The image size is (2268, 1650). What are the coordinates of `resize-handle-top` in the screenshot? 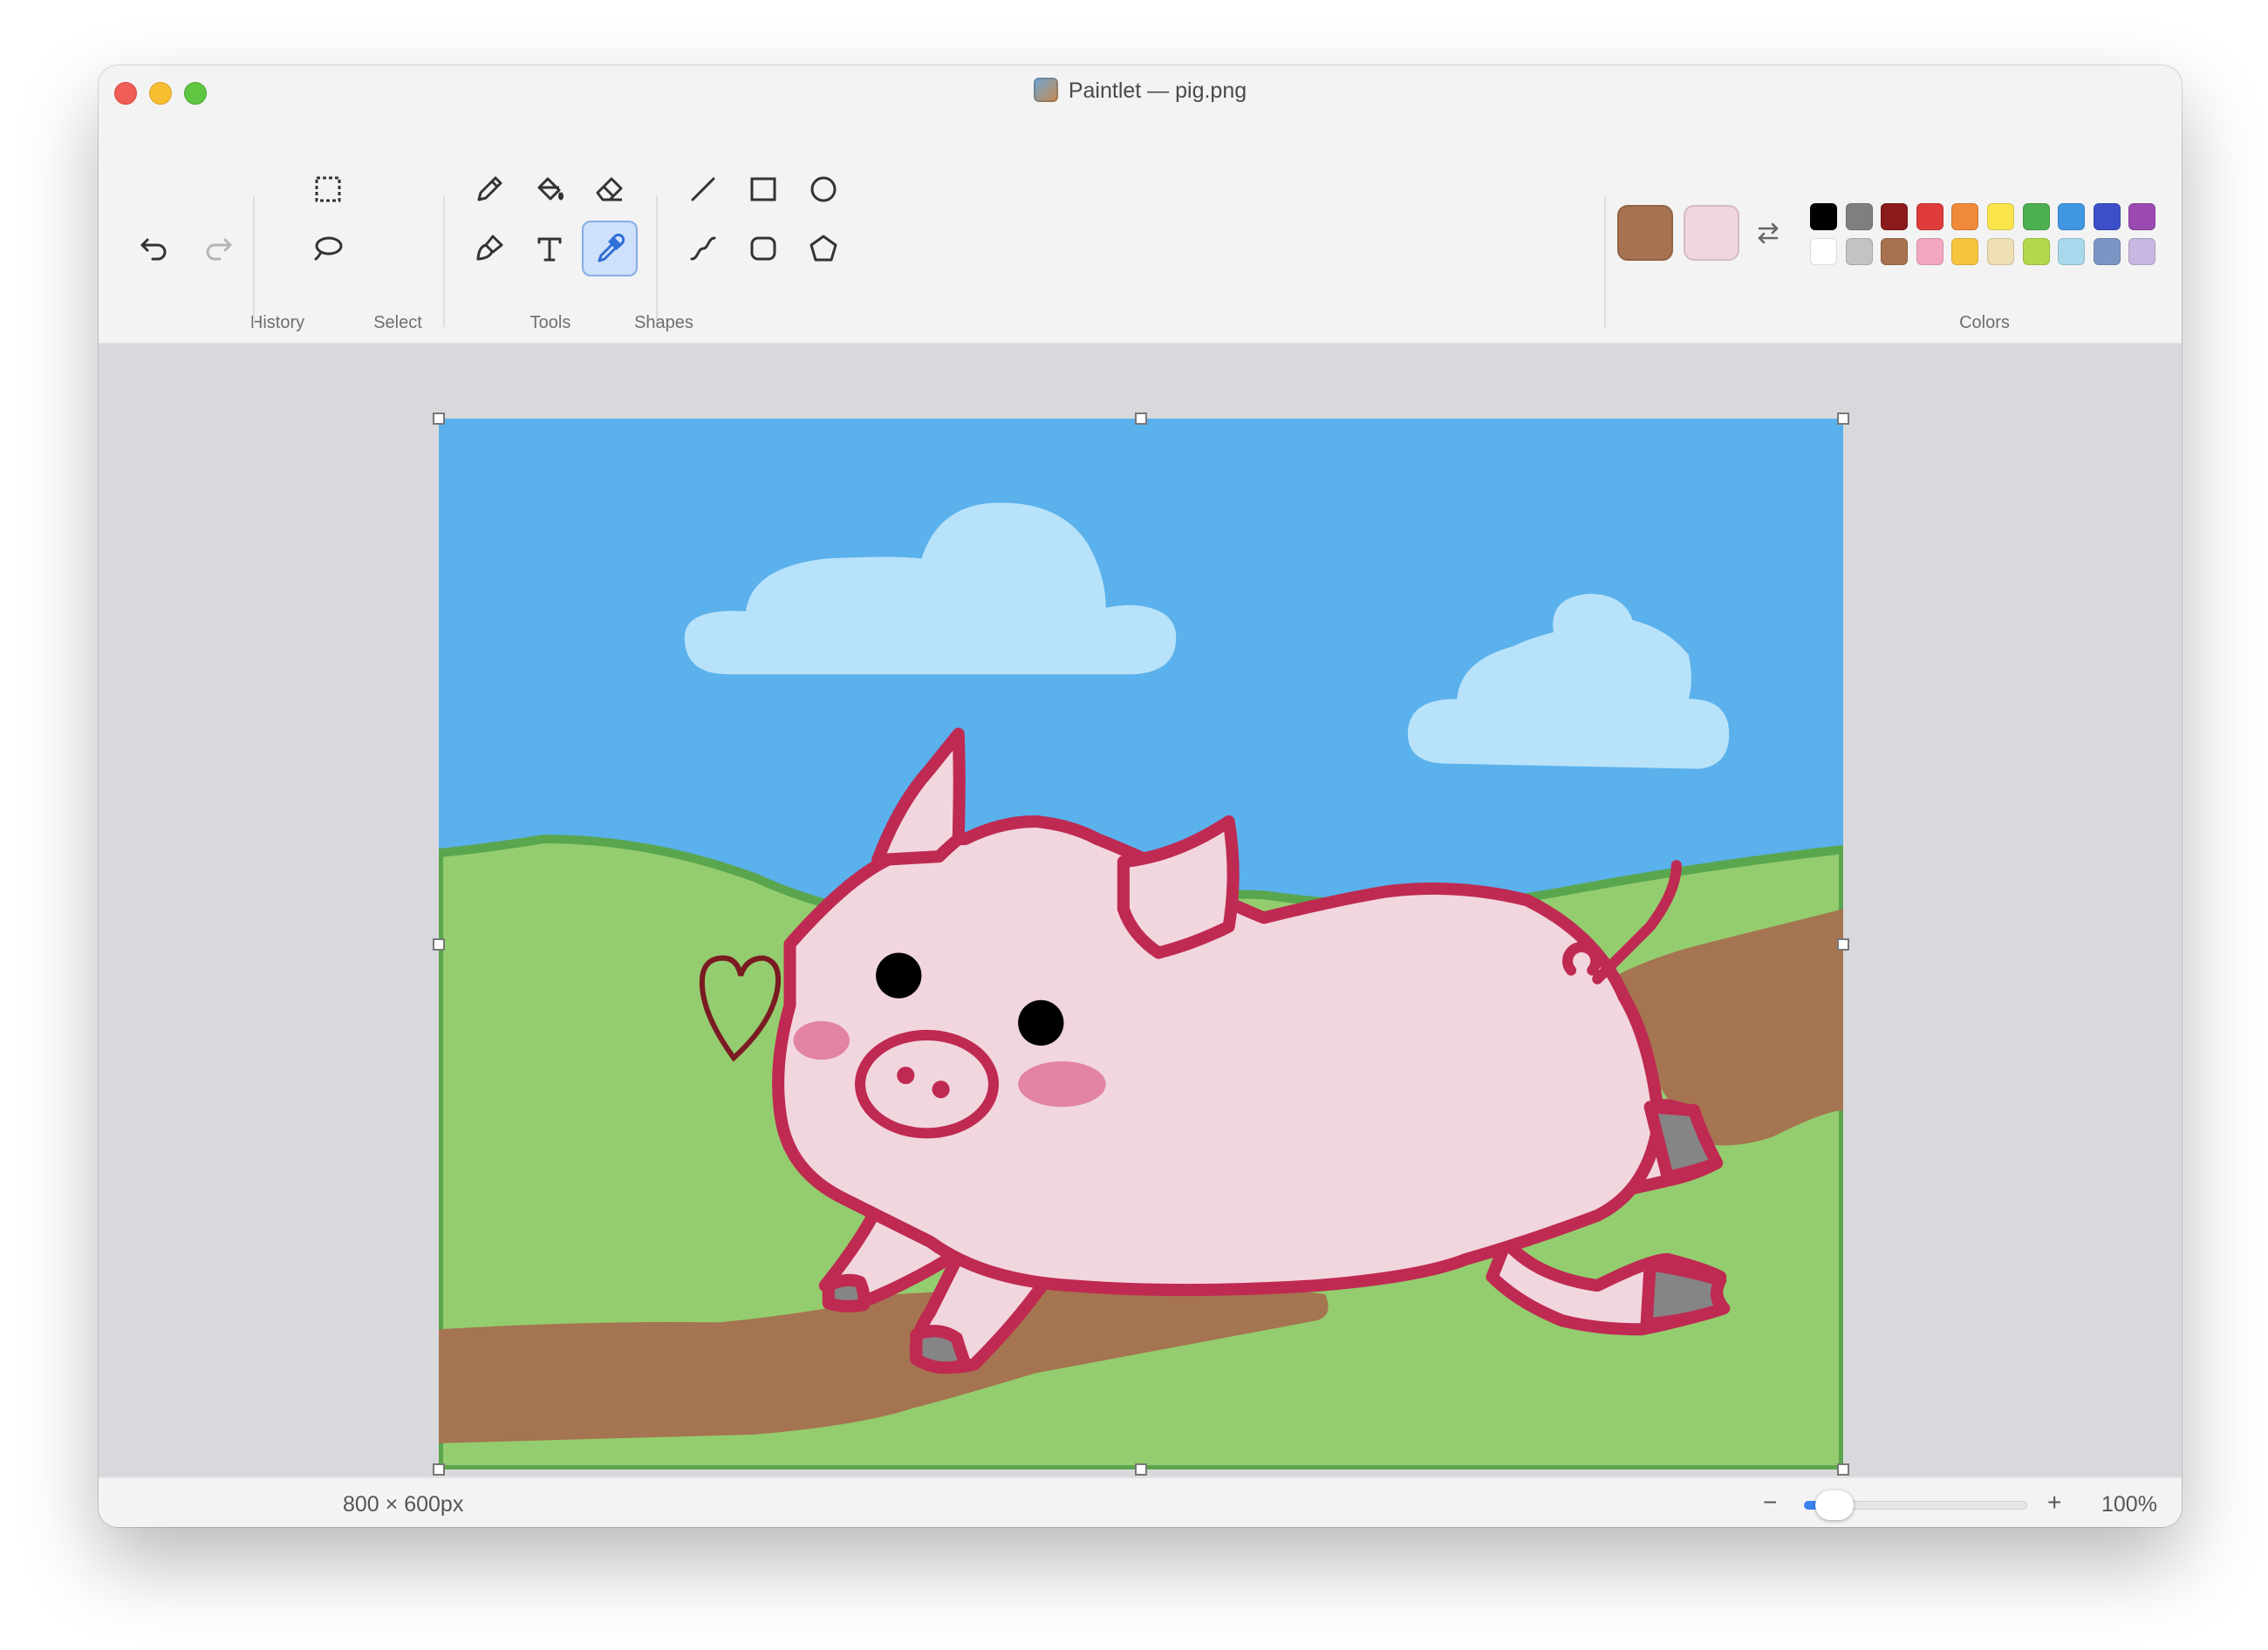 It's located at (1141, 418).